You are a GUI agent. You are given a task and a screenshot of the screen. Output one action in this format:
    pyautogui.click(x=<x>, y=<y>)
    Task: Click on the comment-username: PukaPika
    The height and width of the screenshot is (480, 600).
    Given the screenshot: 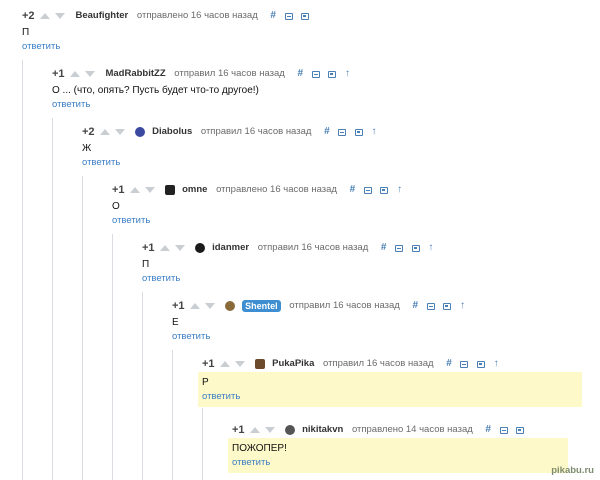 What is the action you would take?
    pyautogui.click(x=293, y=364)
    